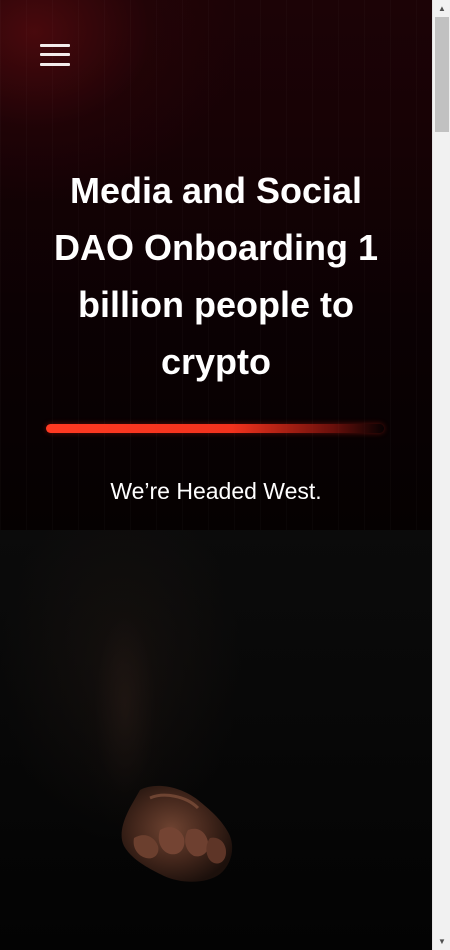  I want to click on scrollbar-thumb, so click(442, 74).